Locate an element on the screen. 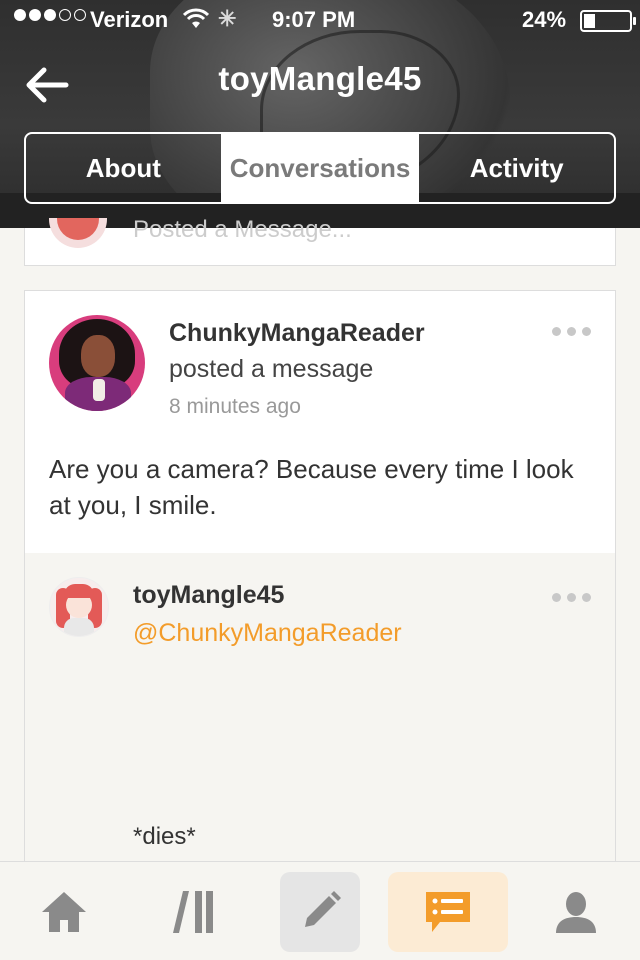 Image resolution: width=640 pixels, height=960 pixels. tab-conversations: Conversations is located at coordinates (319, 168).